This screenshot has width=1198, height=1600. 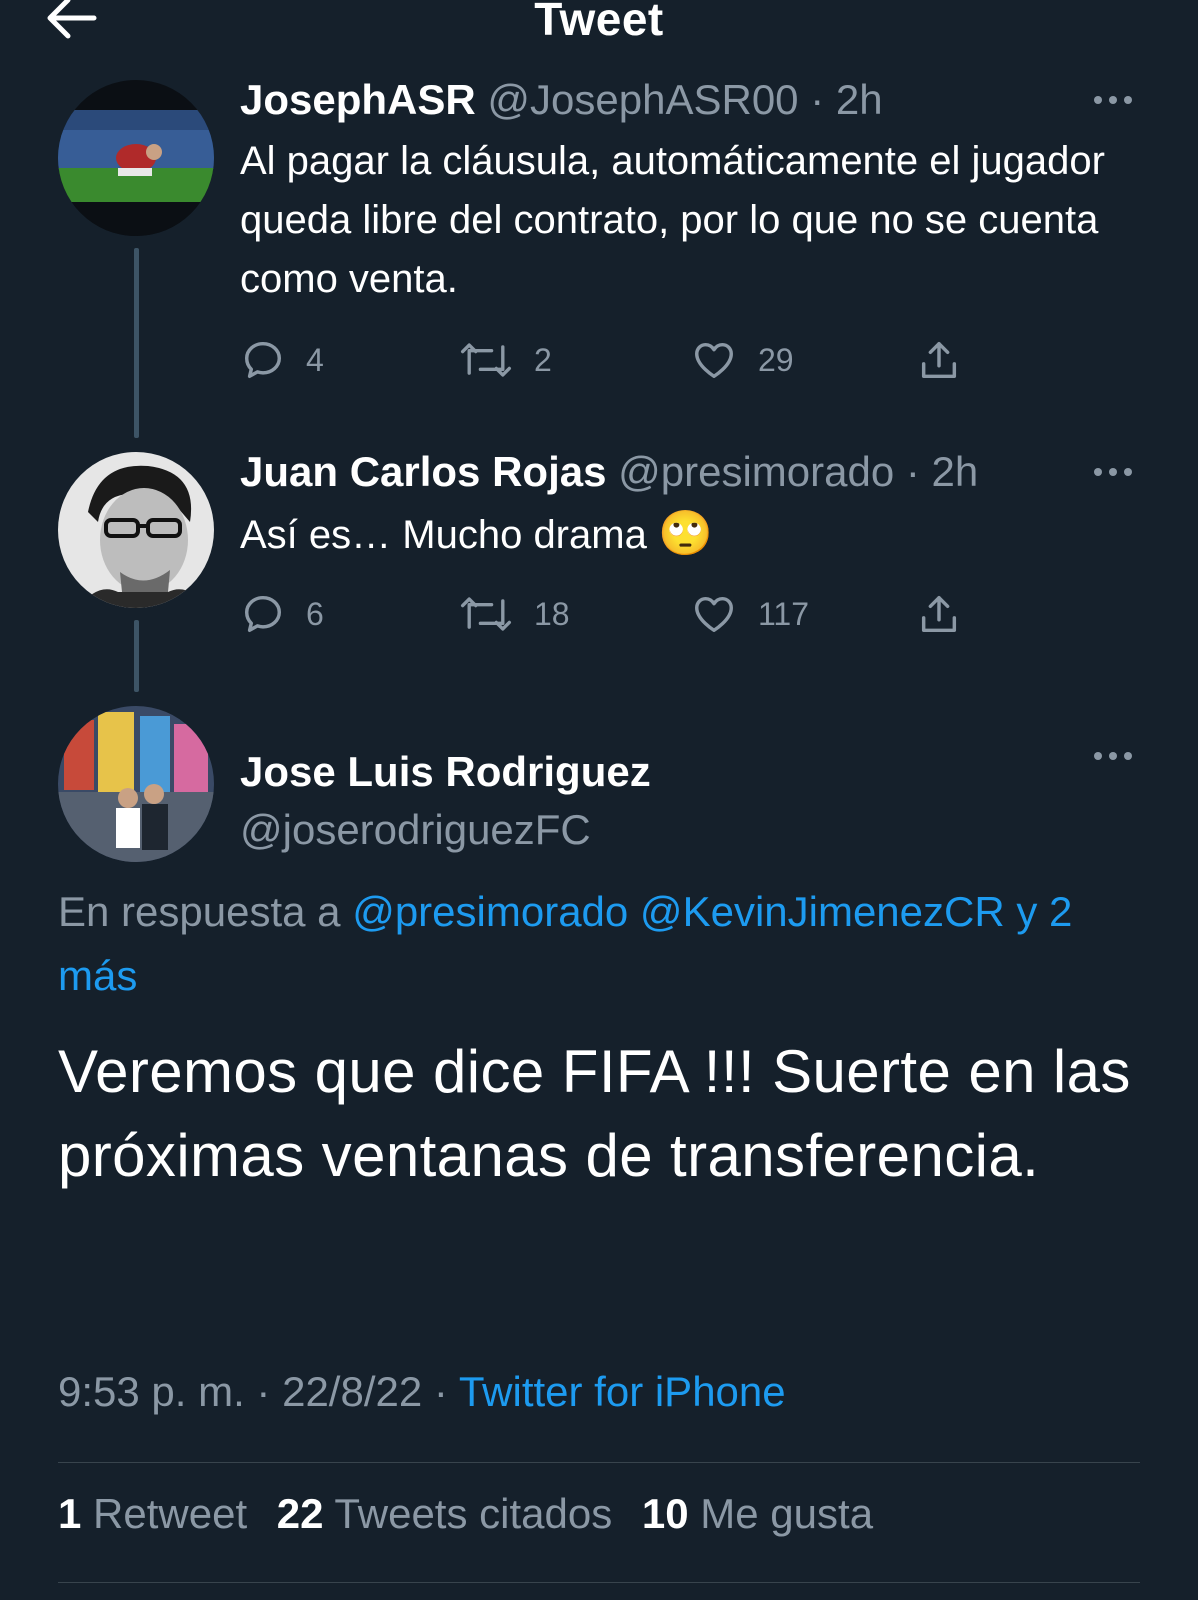 What do you see at coordinates (622, 1391) in the screenshot?
I see `tweet-source-link: Twitter for iPhone` at bounding box center [622, 1391].